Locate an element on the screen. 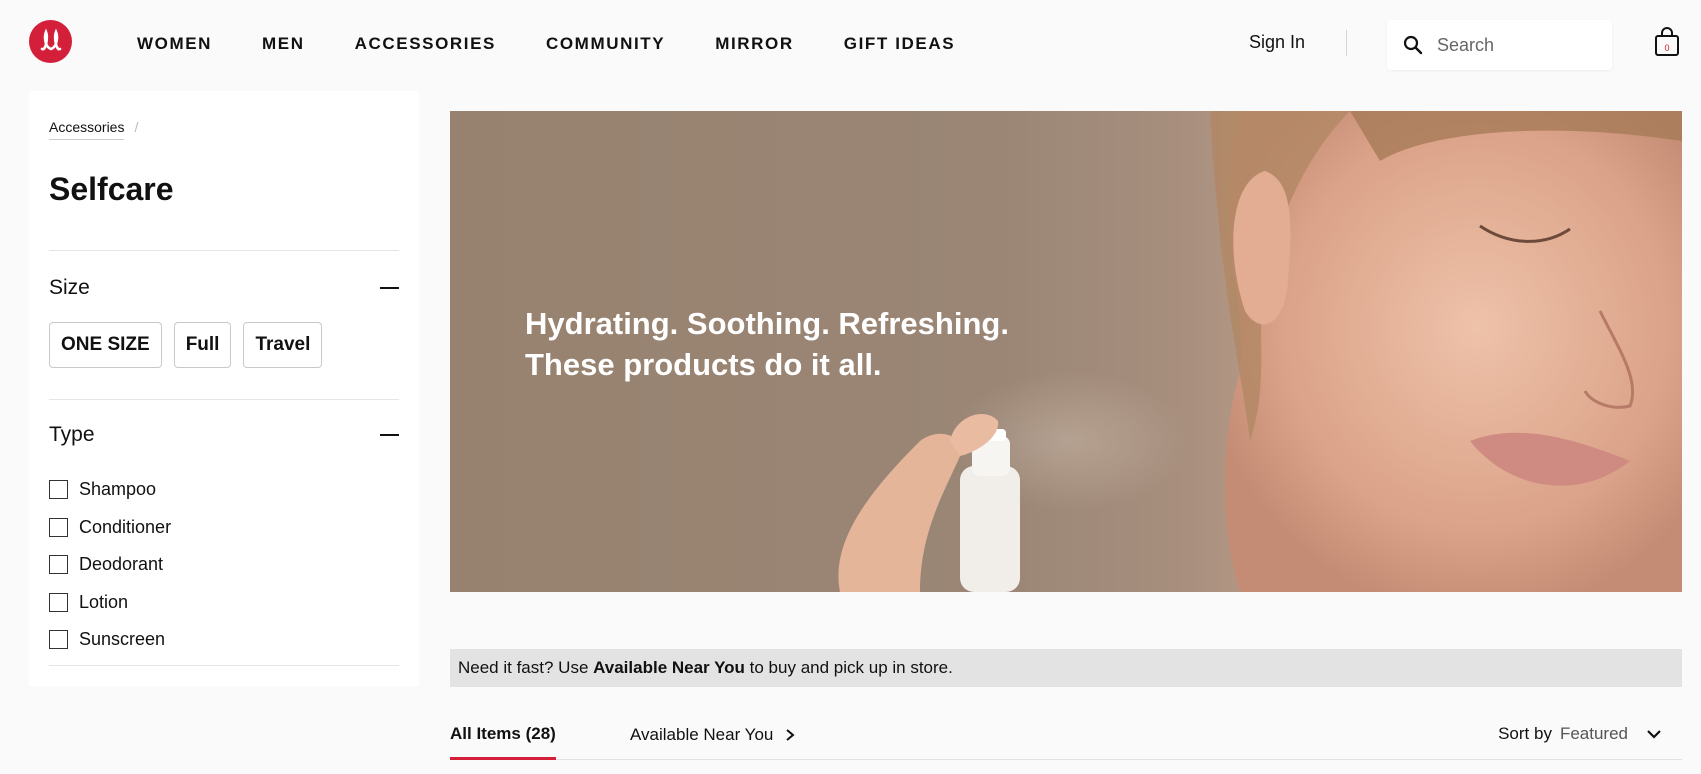  sort-value: Featured is located at coordinates (1593, 733).